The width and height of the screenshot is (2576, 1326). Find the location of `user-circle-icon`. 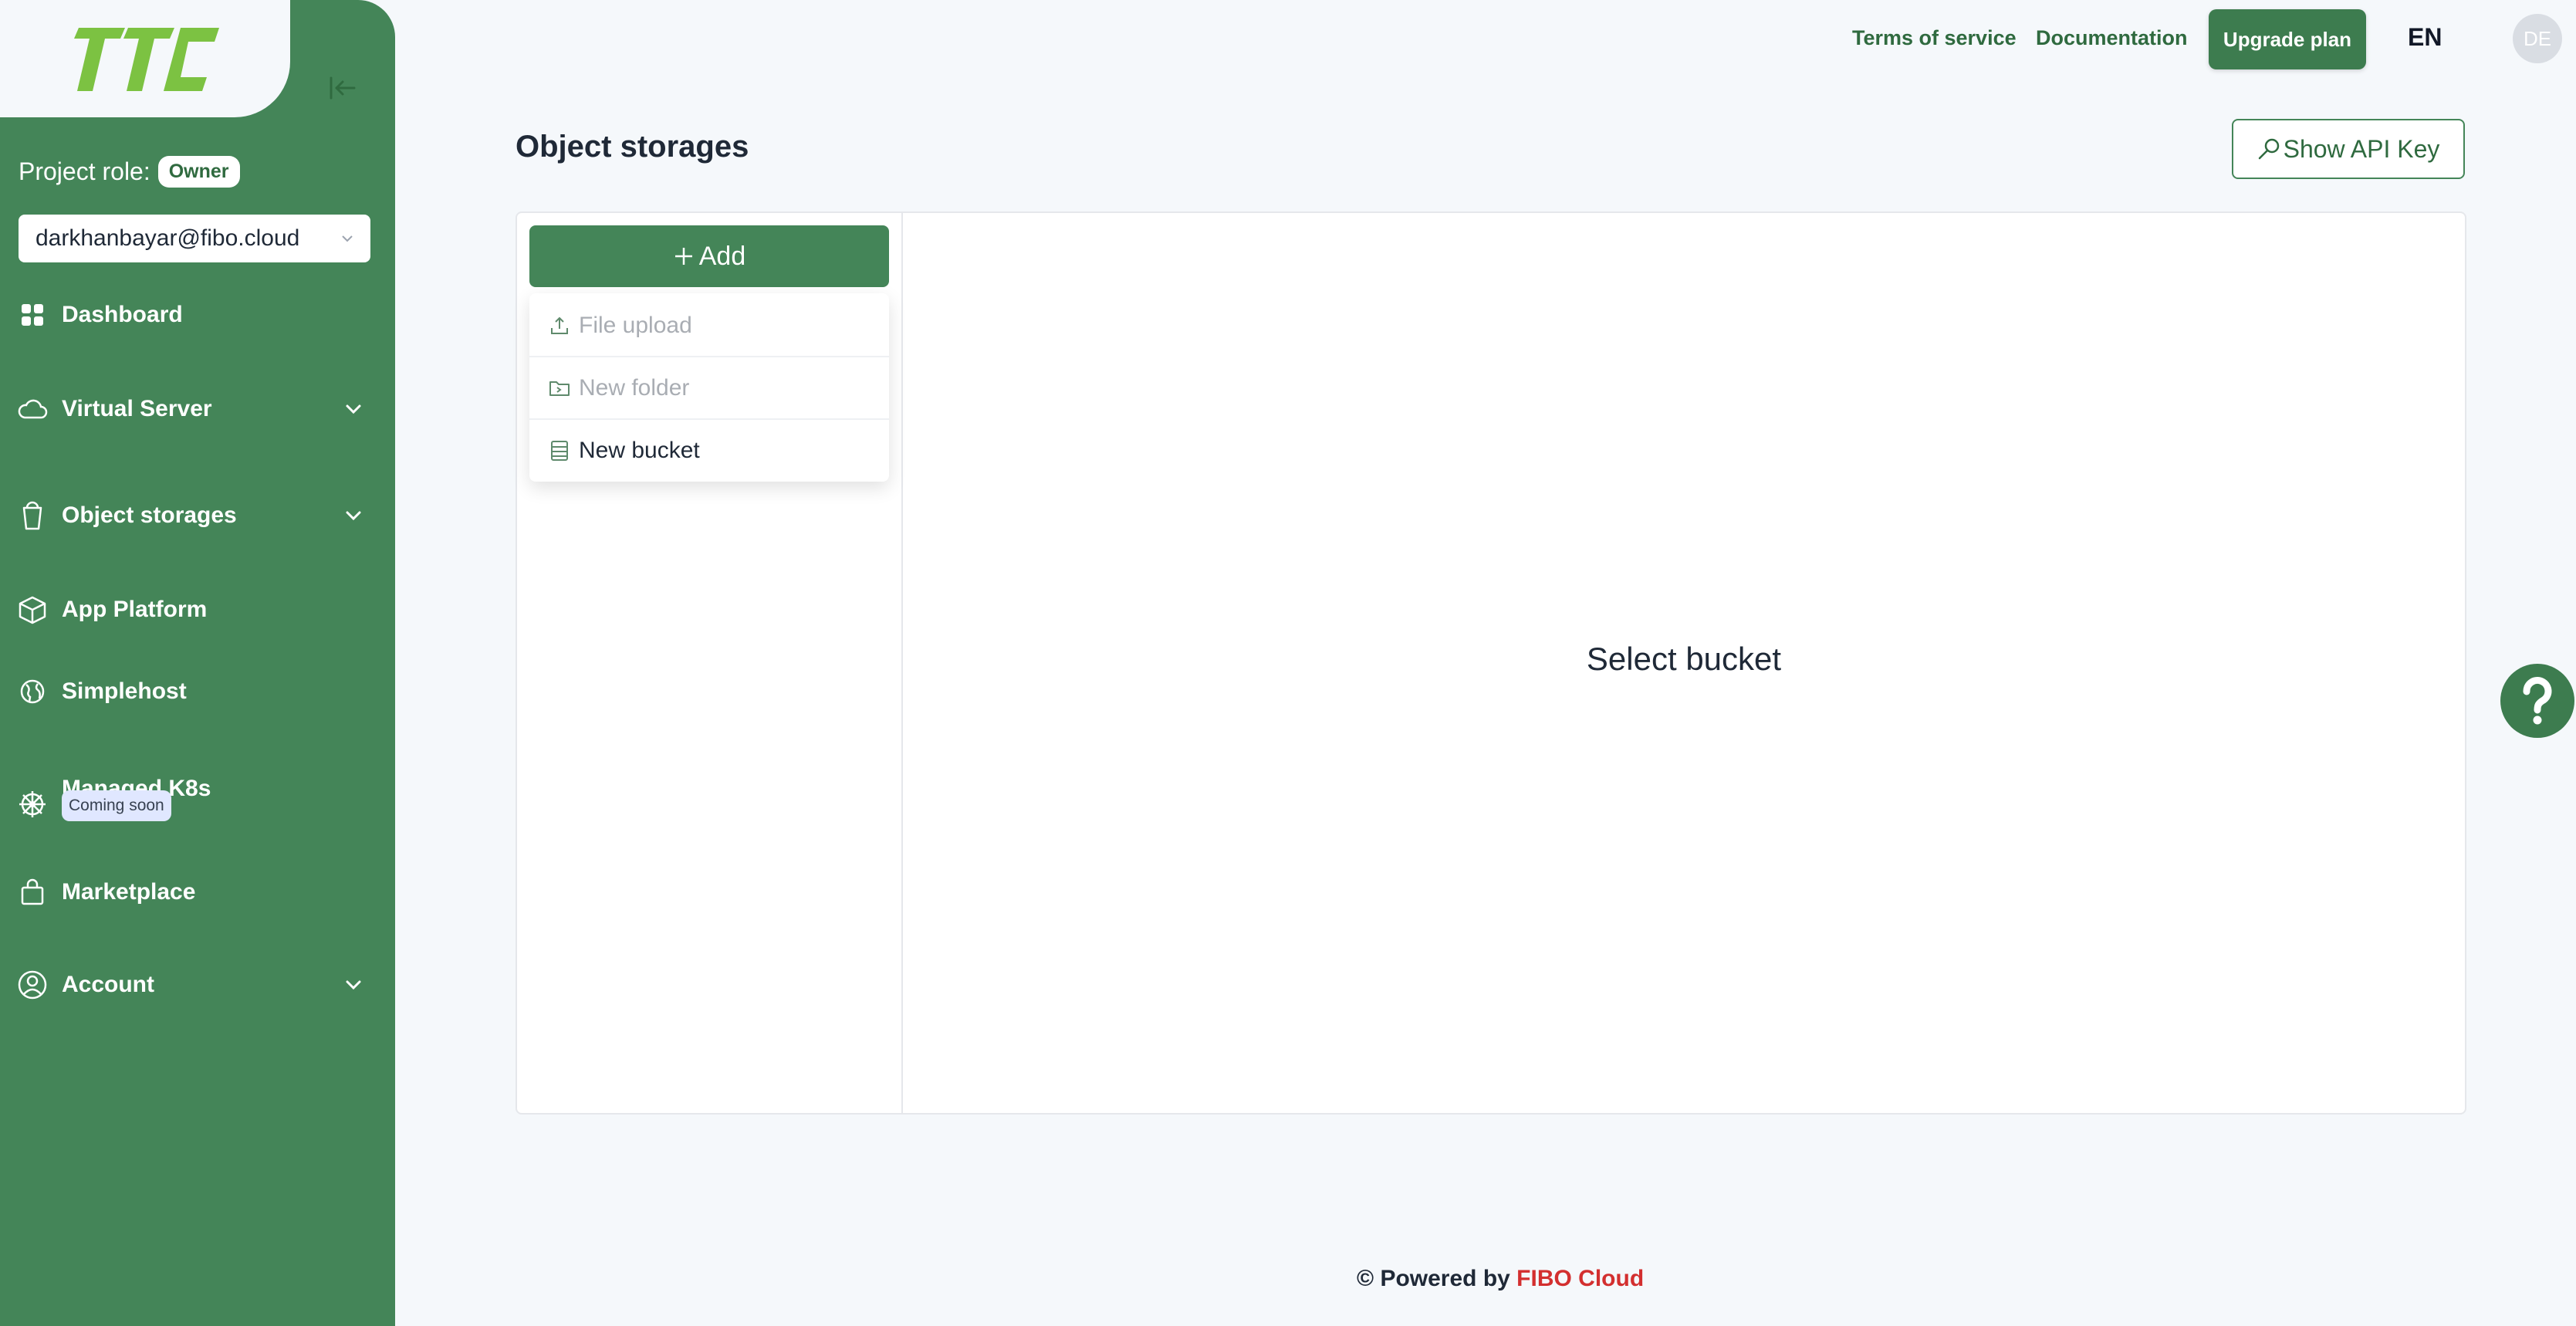

user-circle-icon is located at coordinates (32, 985).